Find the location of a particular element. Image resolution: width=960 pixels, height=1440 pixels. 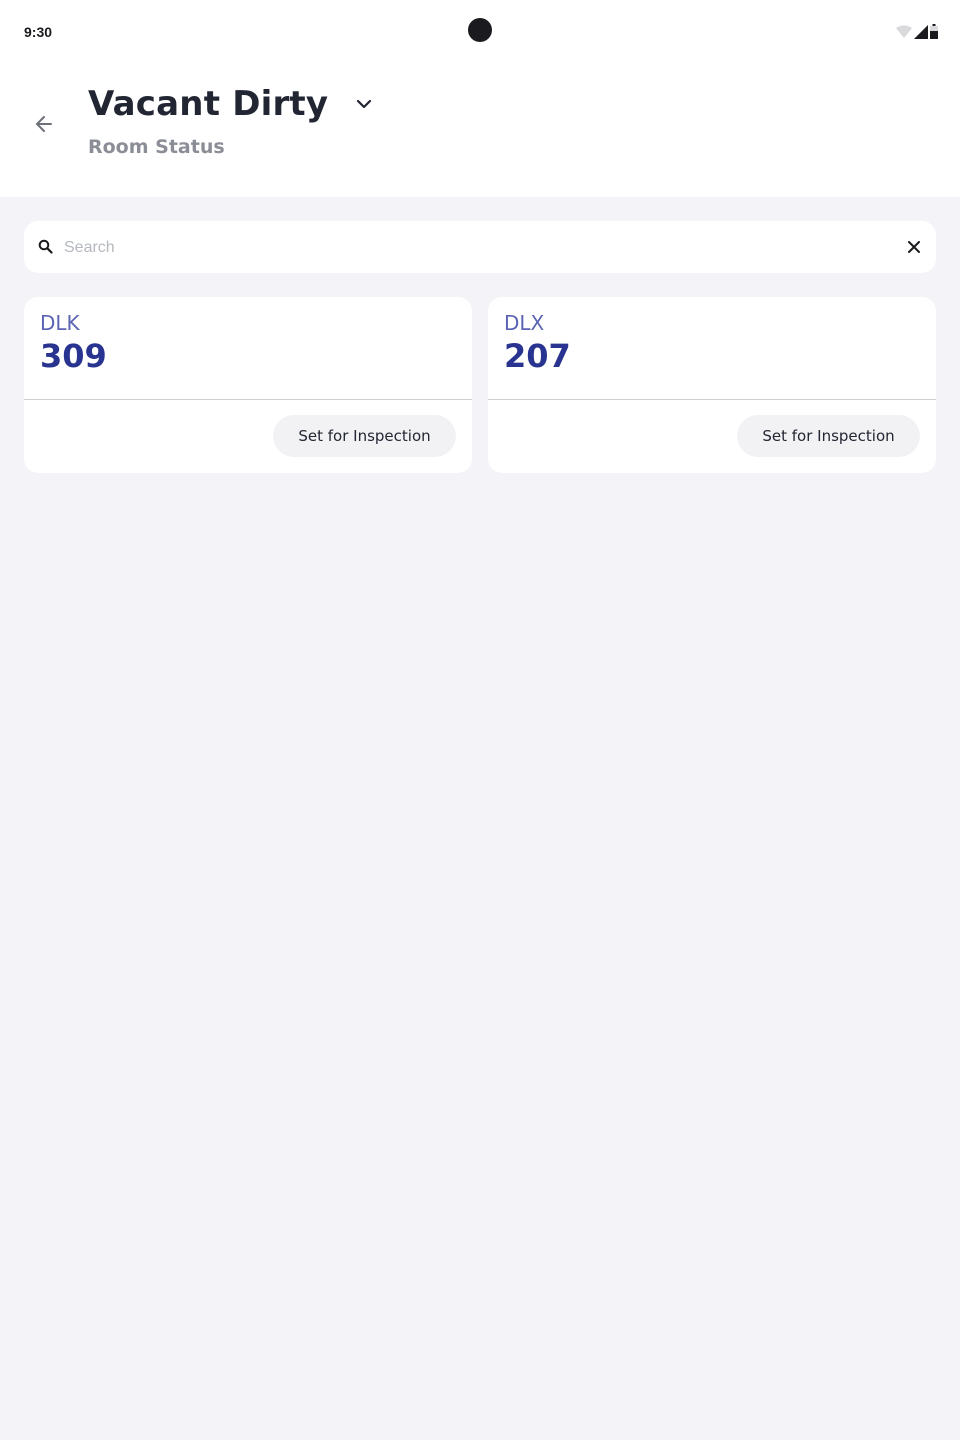

status-time: 9:30 is located at coordinates (38, 32).